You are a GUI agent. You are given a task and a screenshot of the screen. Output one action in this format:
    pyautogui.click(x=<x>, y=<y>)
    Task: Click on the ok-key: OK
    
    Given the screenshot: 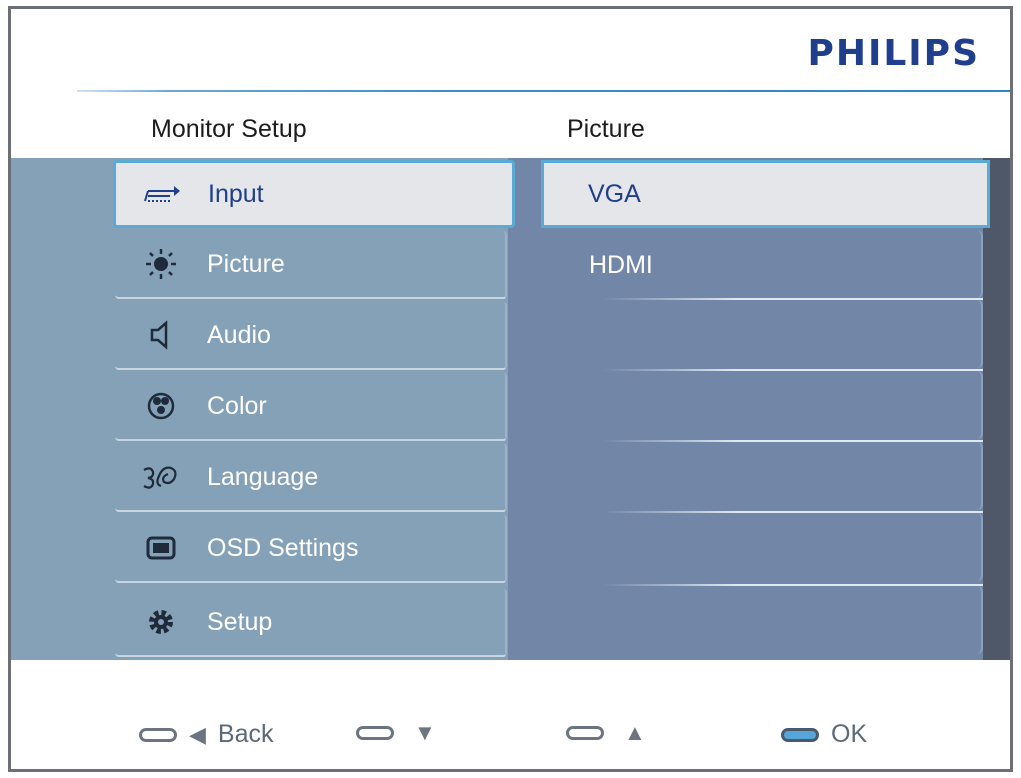 What is the action you would take?
    pyautogui.click(x=824, y=734)
    